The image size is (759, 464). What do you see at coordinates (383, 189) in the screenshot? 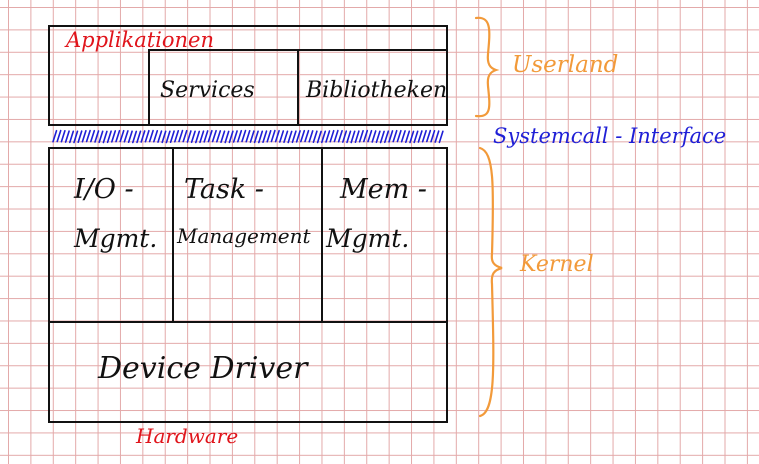
I see `mem-mgmt-label-line1: Mem -` at bounding box center [383, 189].